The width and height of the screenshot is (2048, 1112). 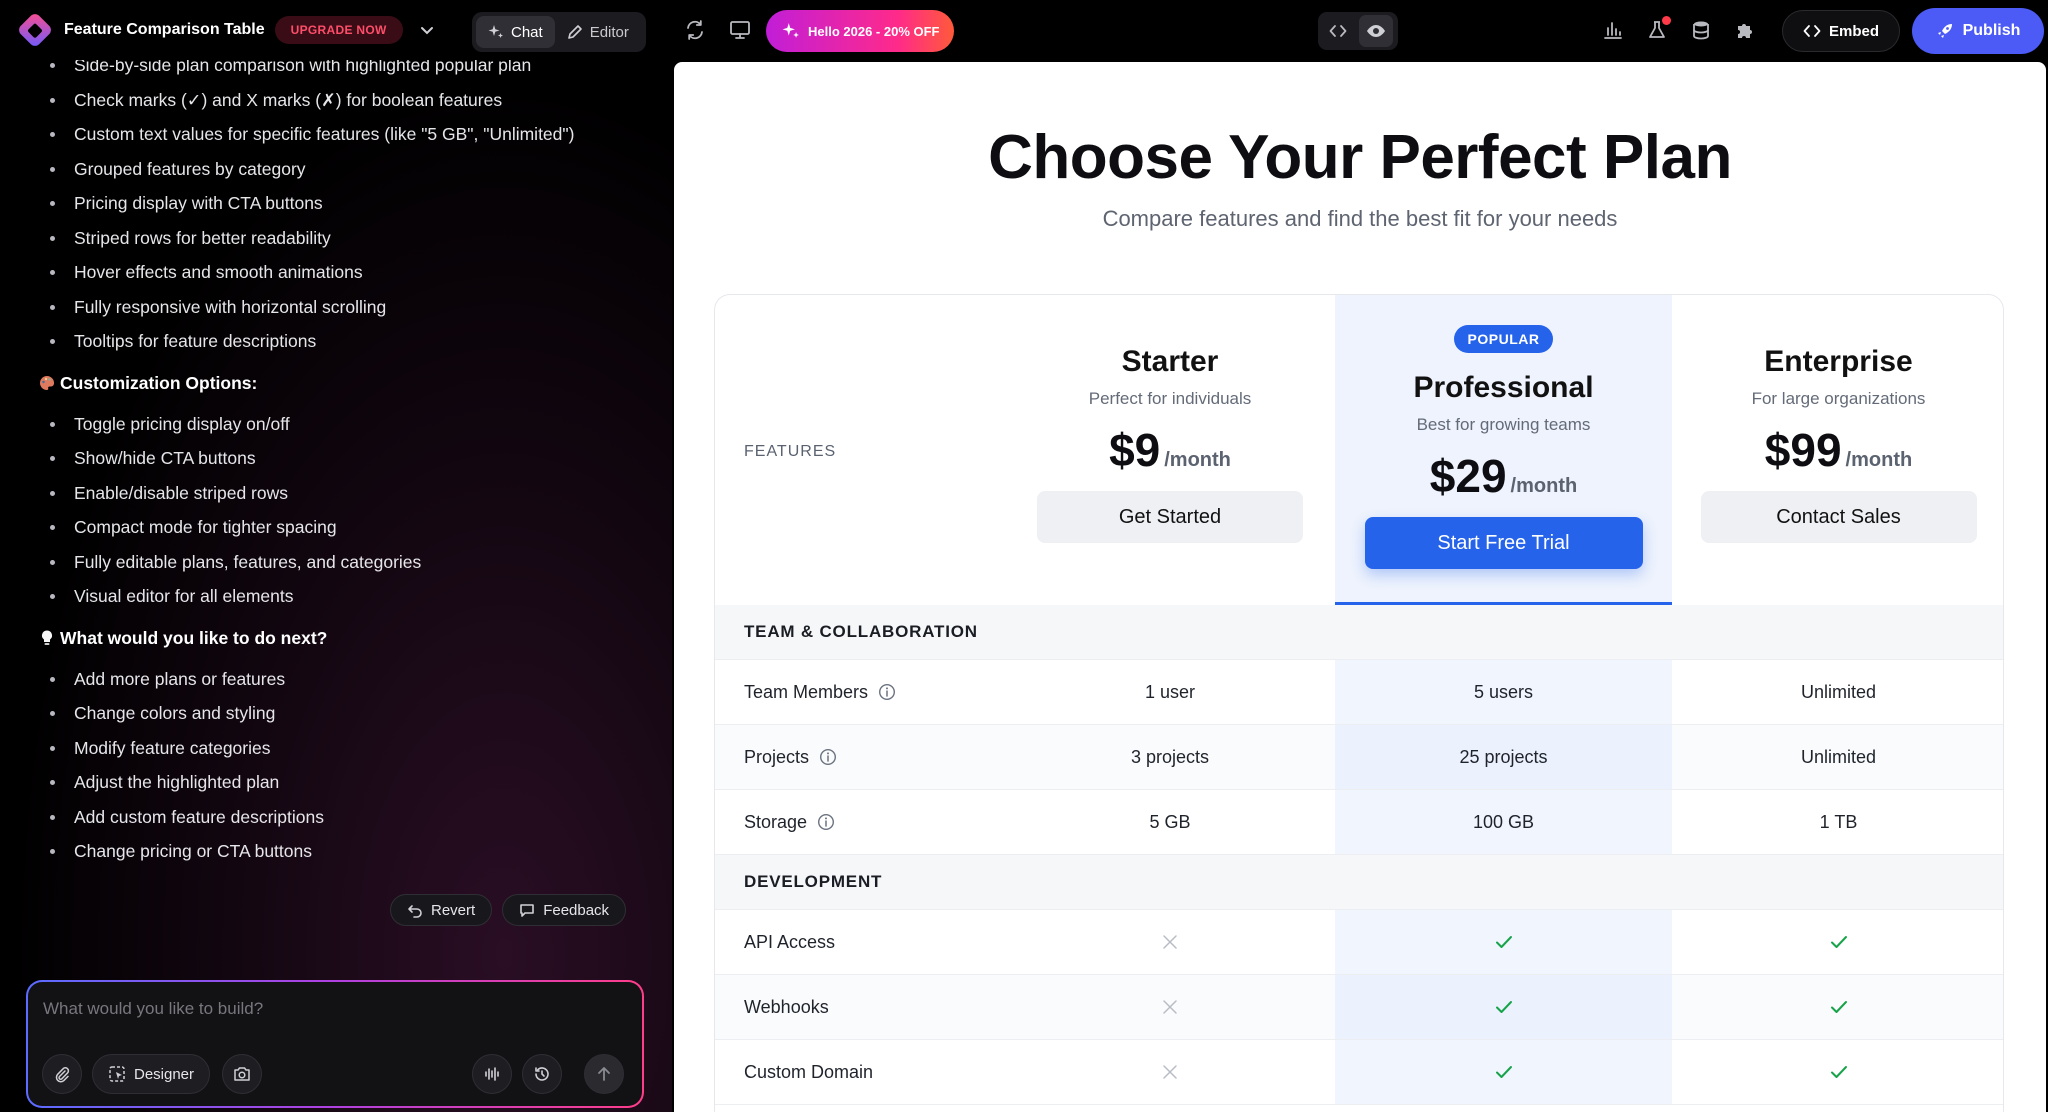 I want to click on list-item: Adjust the highlighted plan, so click(x=343, y=782).